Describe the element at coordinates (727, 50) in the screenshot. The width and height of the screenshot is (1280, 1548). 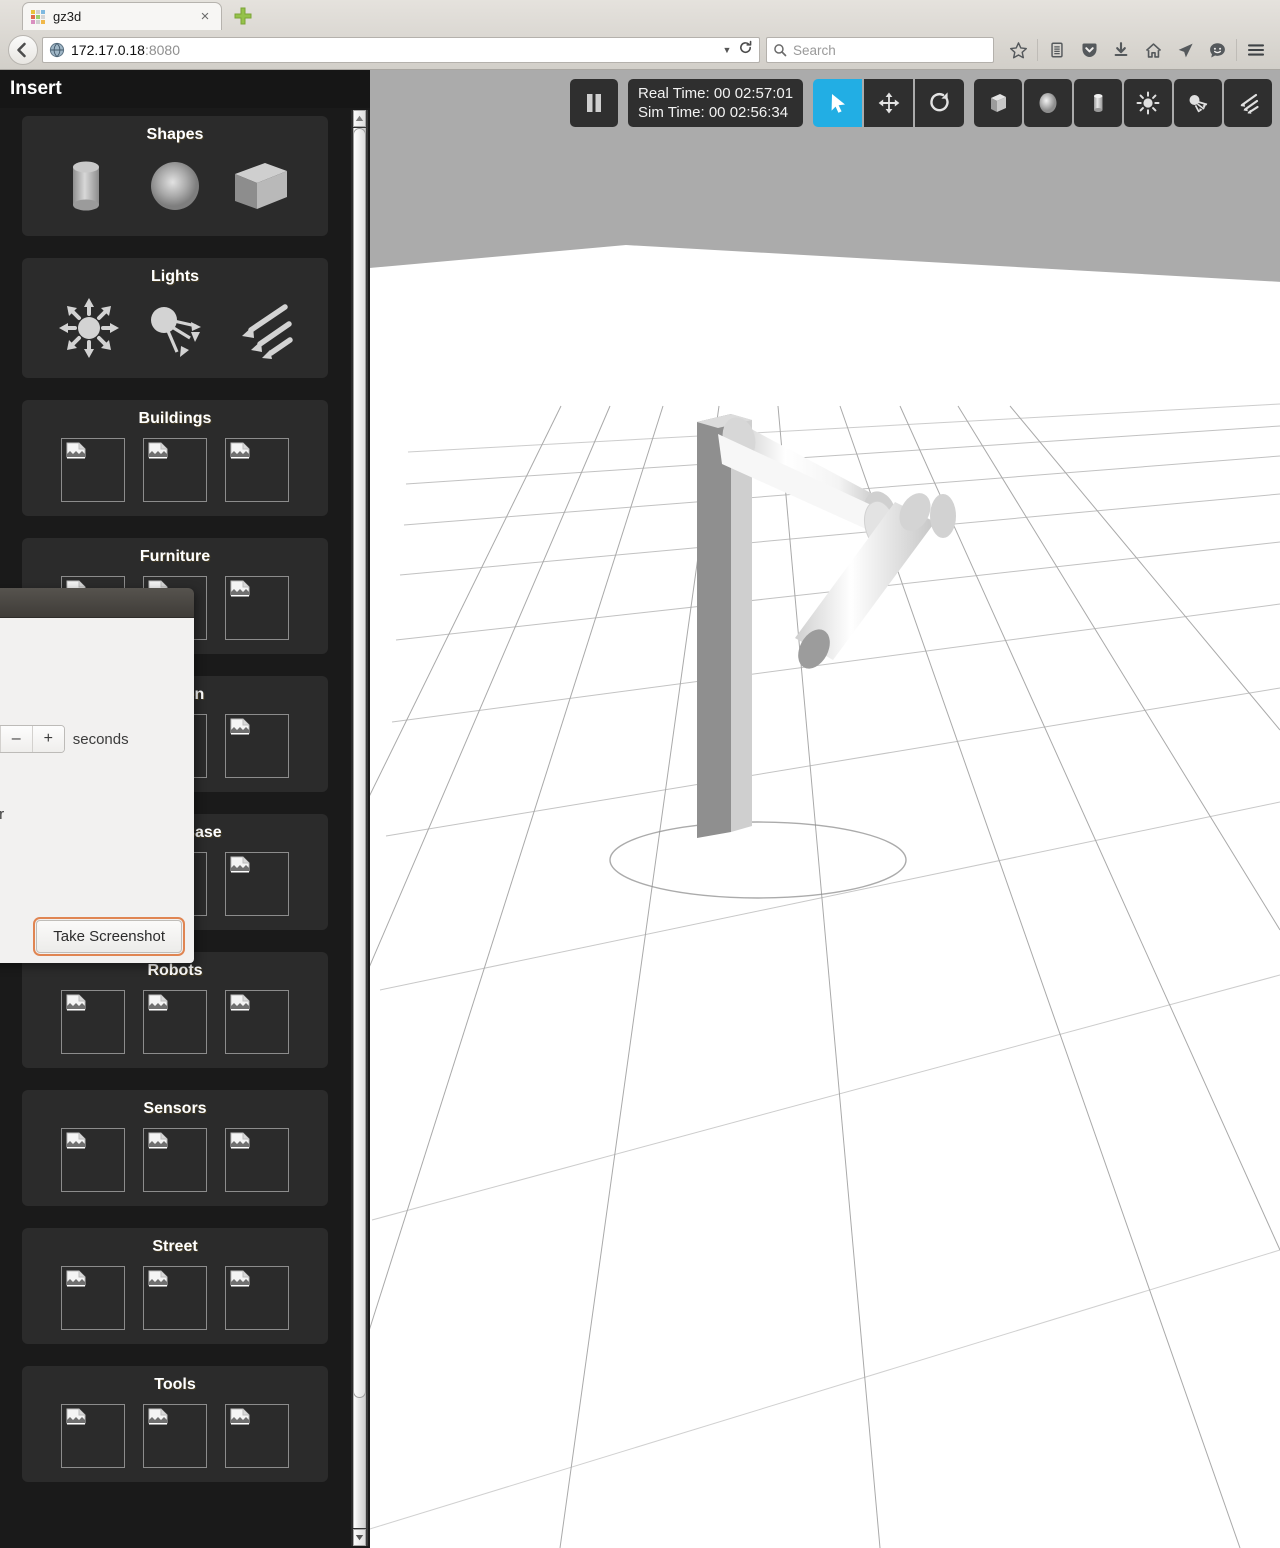
I see `chevron-down-icon: ▼` at that location.